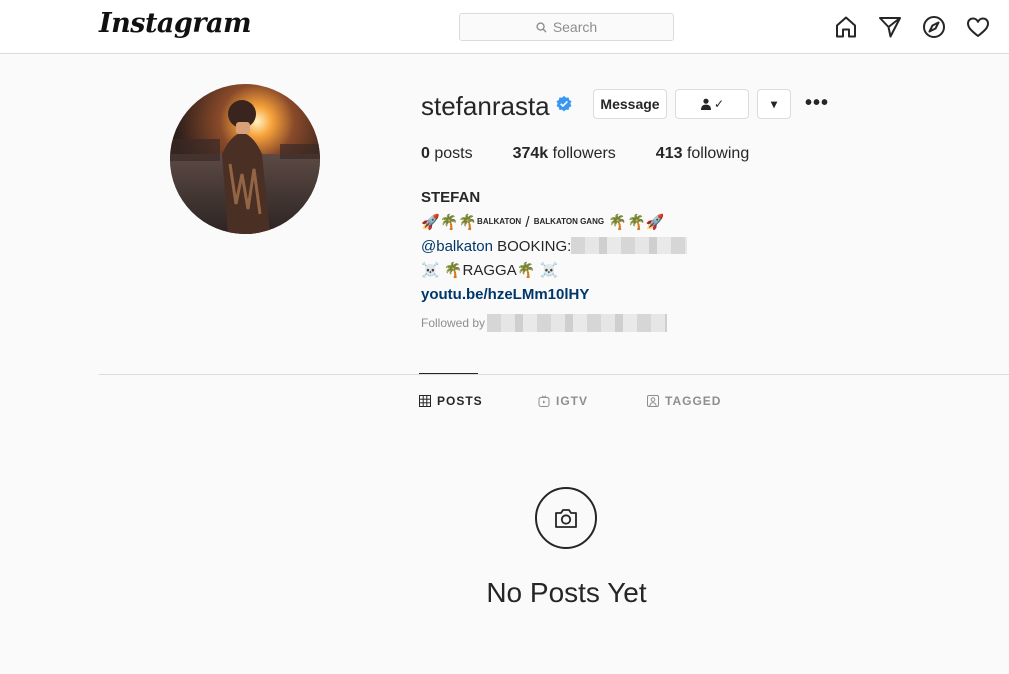 The image size is (1009, 674). Describe the element at coordinates (563, 401) in the screenshot. I see `tab-igtv: IGTV` at that location.